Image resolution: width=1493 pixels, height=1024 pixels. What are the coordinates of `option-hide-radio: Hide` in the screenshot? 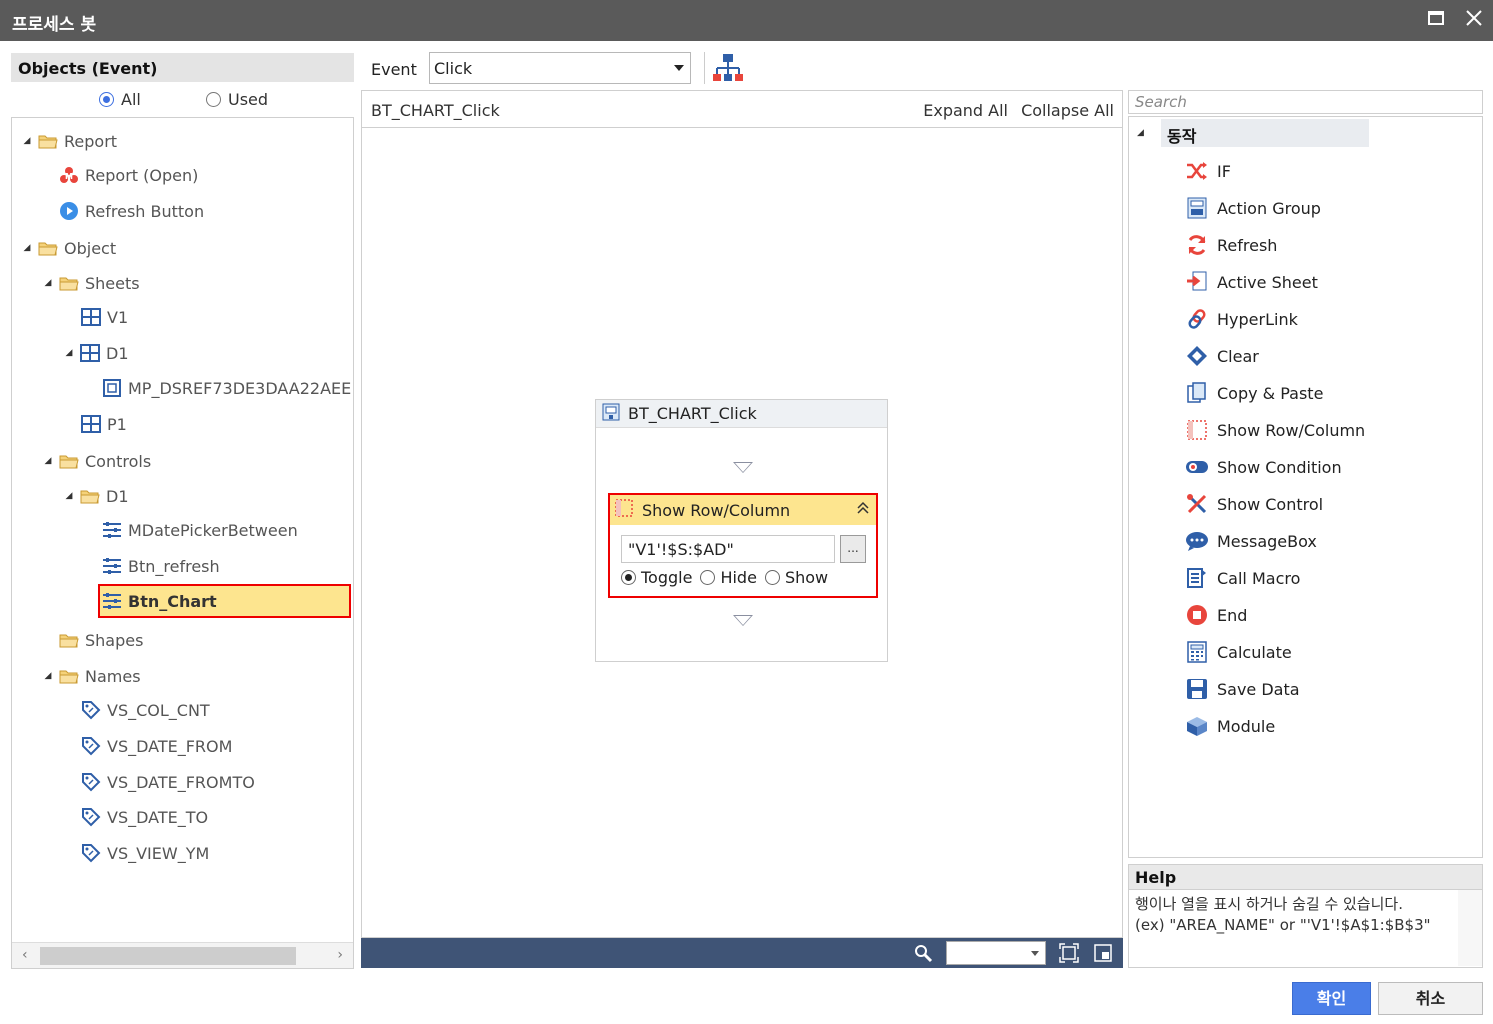 It's located at (728, 577).